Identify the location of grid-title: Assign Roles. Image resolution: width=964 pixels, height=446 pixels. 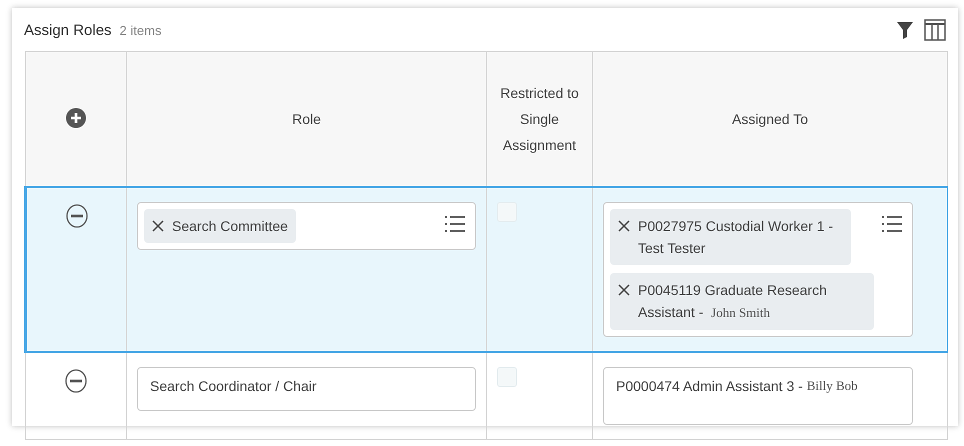
(68, 30).